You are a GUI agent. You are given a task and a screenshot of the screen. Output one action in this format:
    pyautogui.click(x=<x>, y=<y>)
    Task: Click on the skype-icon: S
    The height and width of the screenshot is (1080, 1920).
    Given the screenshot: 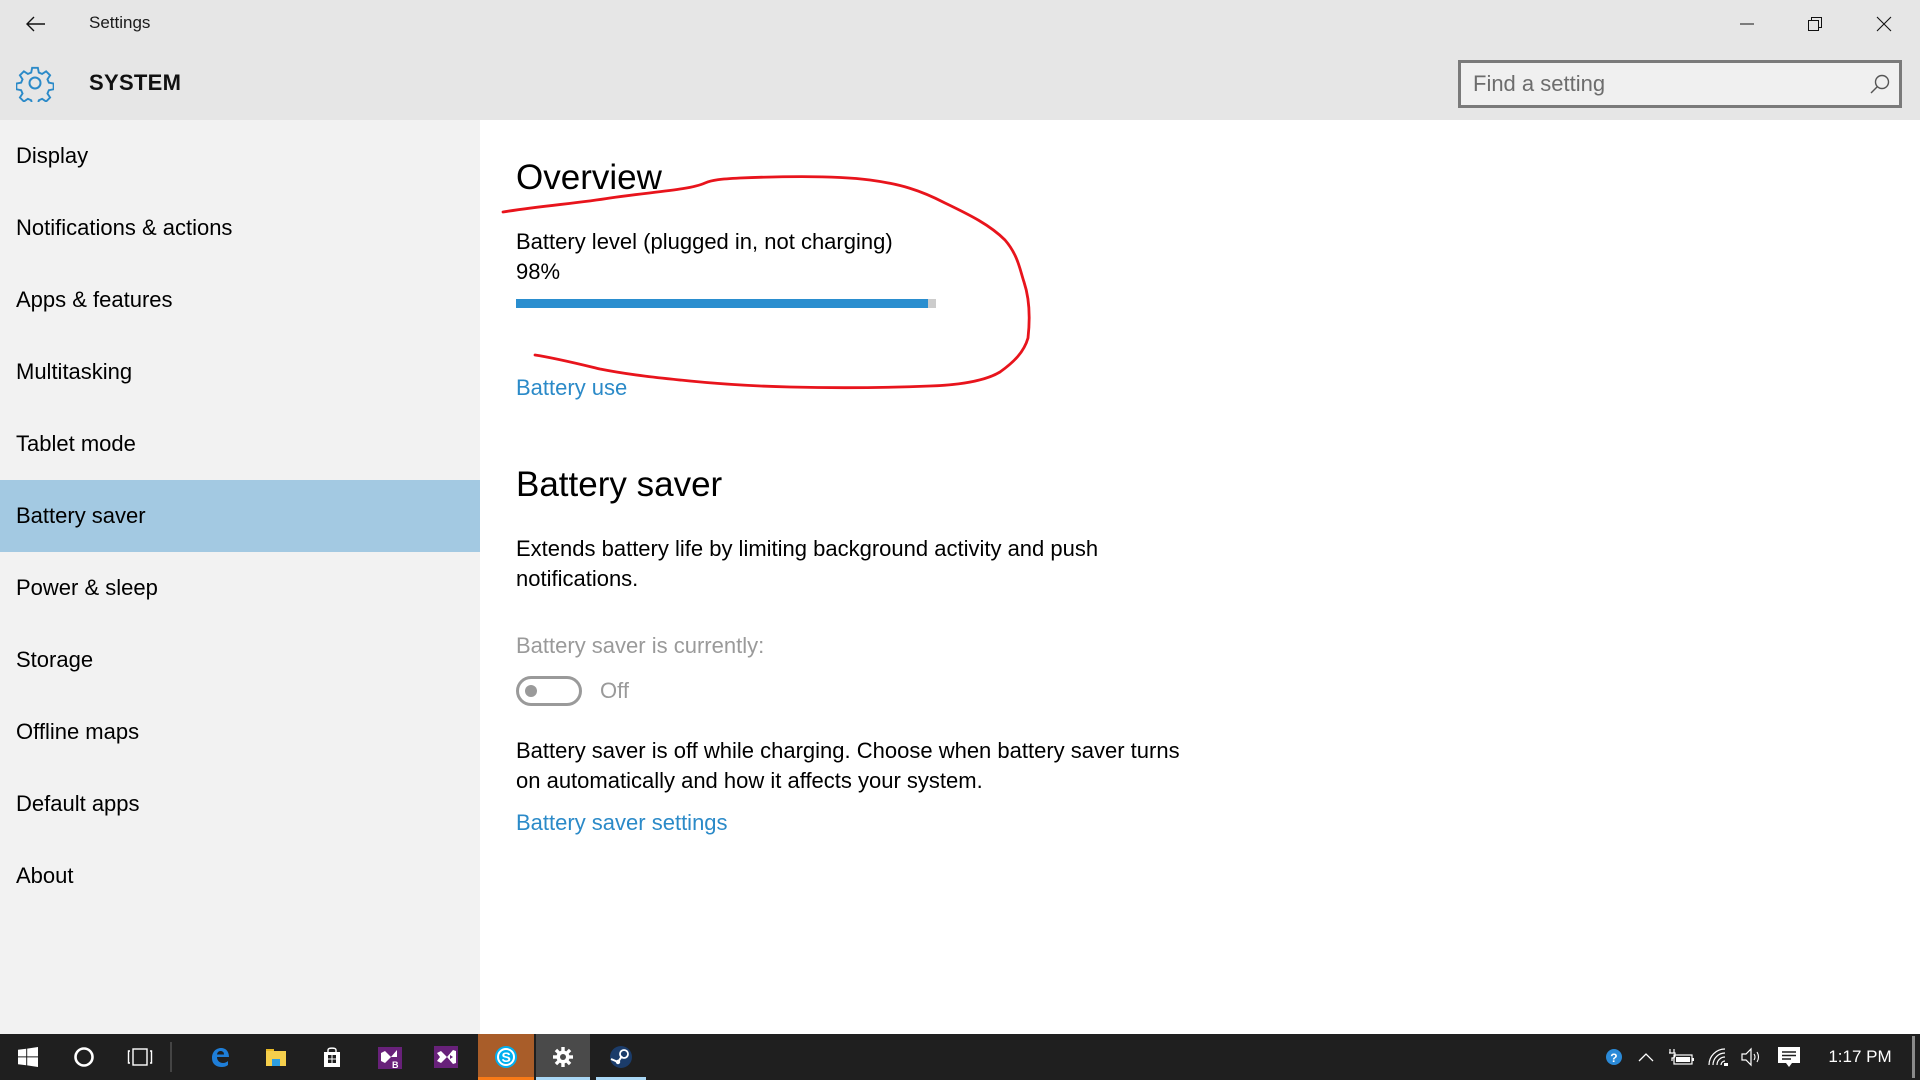 What is the action you would take?
    pyautogui.click(x=506, y=1057)
    